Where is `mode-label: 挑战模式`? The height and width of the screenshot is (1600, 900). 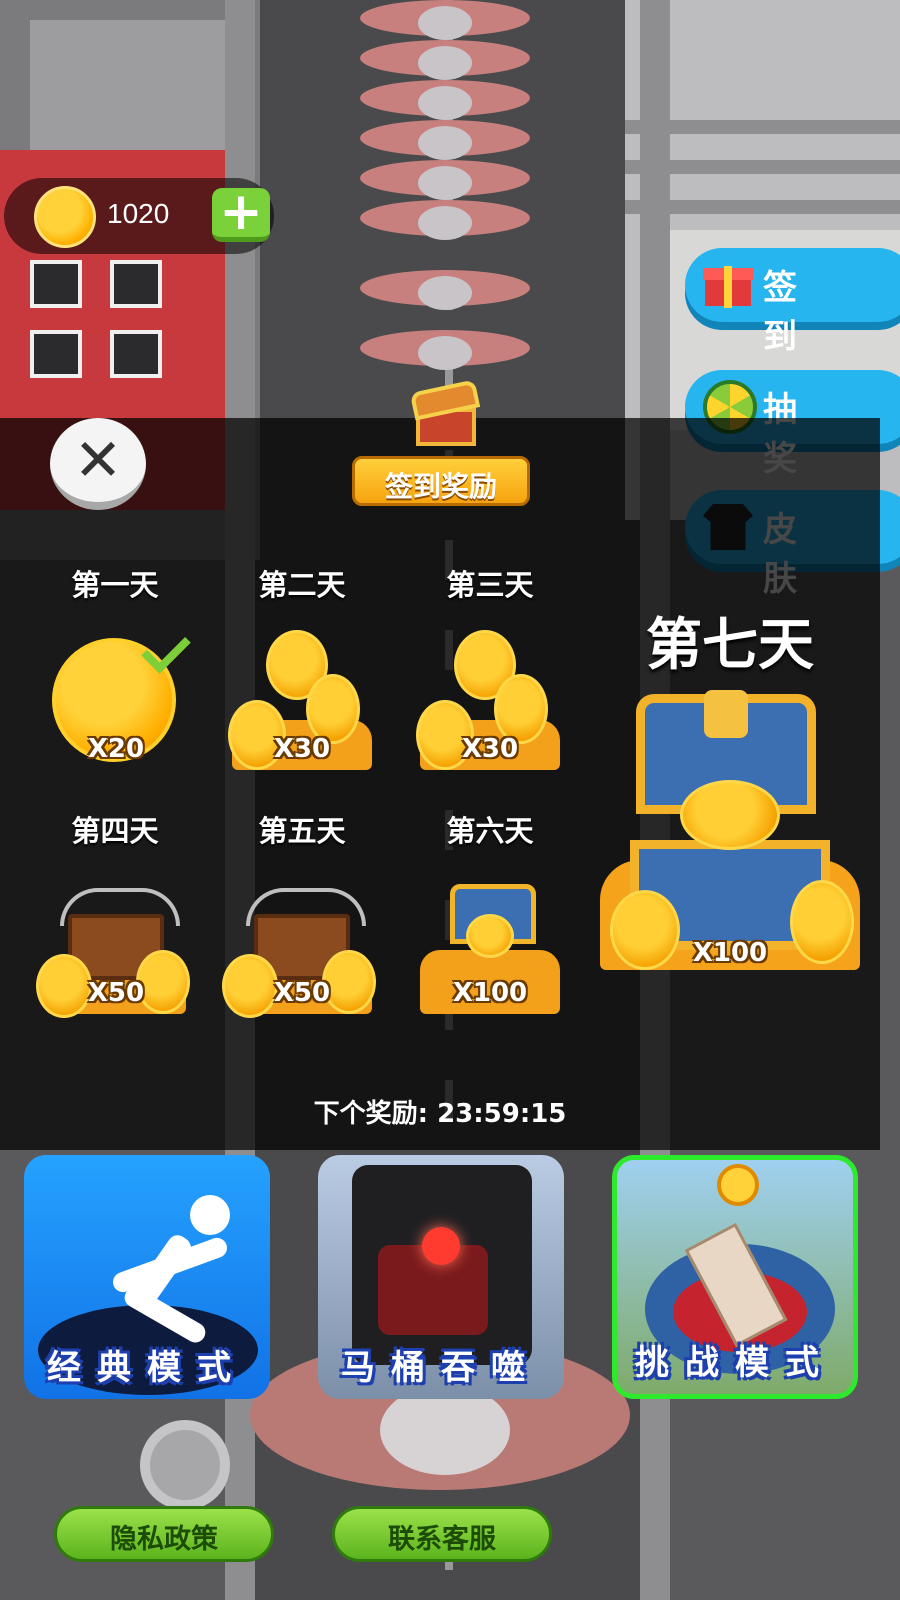
mode-label: 挑战模式 is located at coordinates (735, 1363).